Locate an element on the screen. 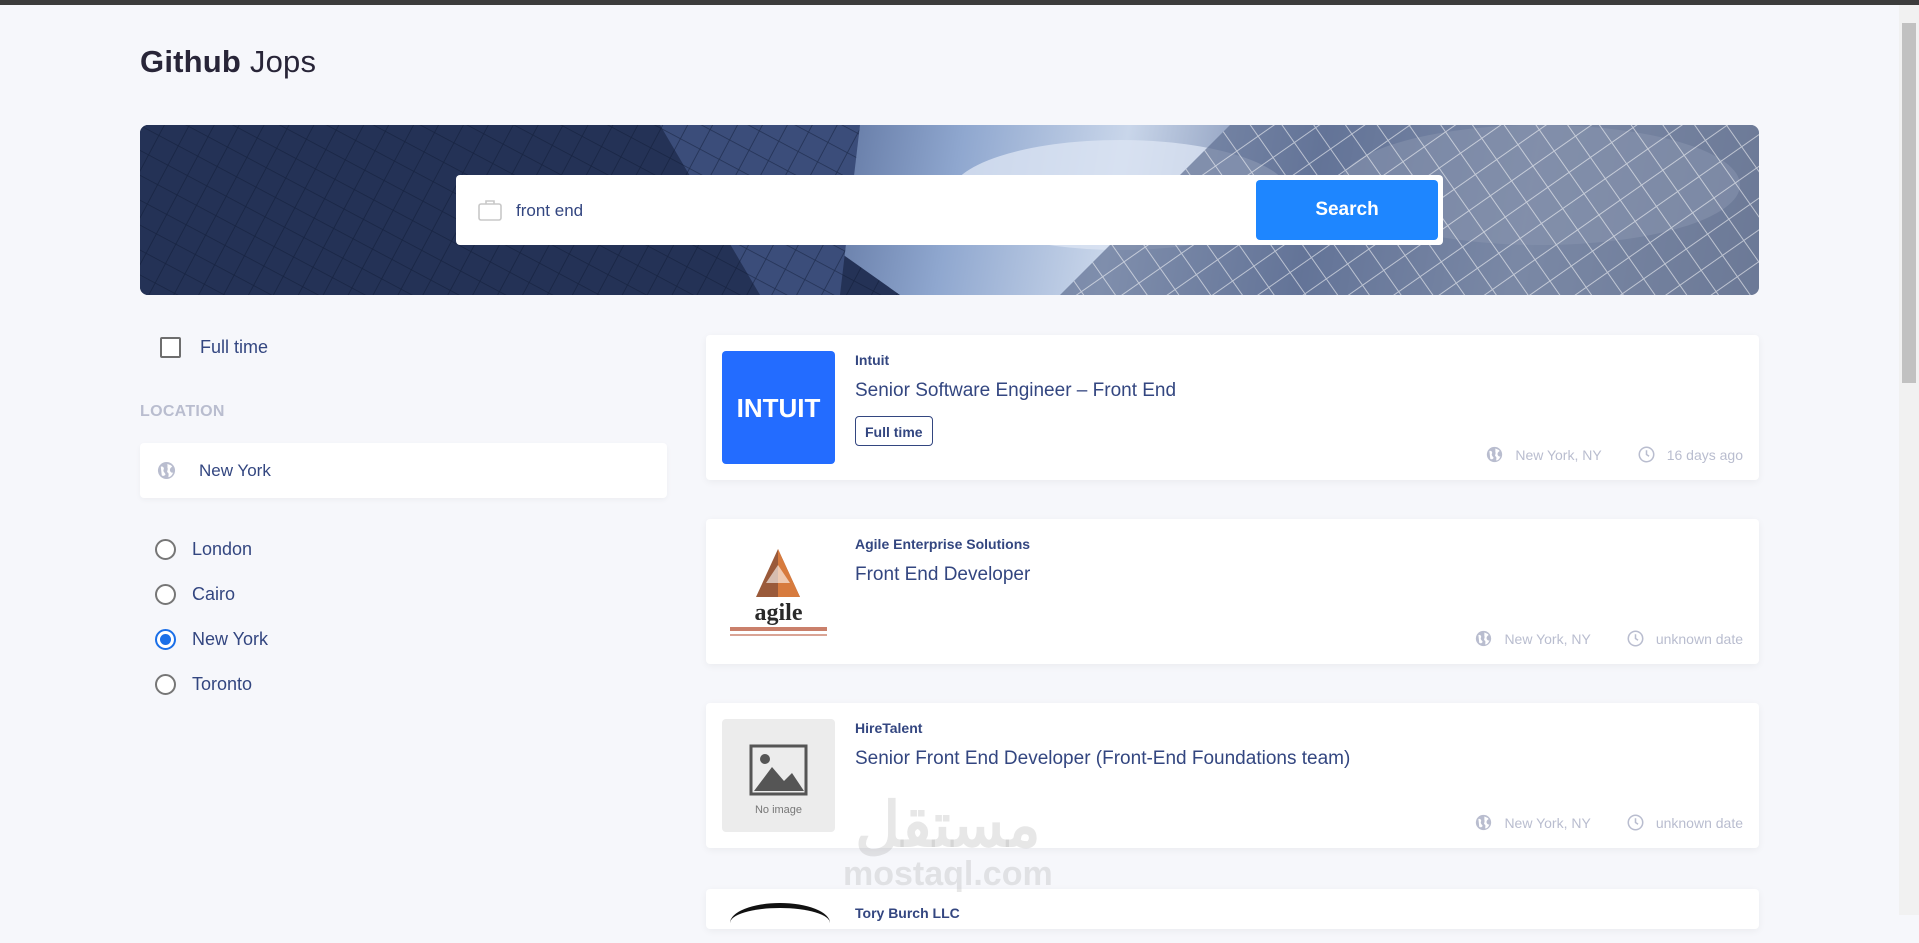 The height and width of the screenshot is (943, 1919). location-option-new-york: New York is located at coordinates (211, 639).